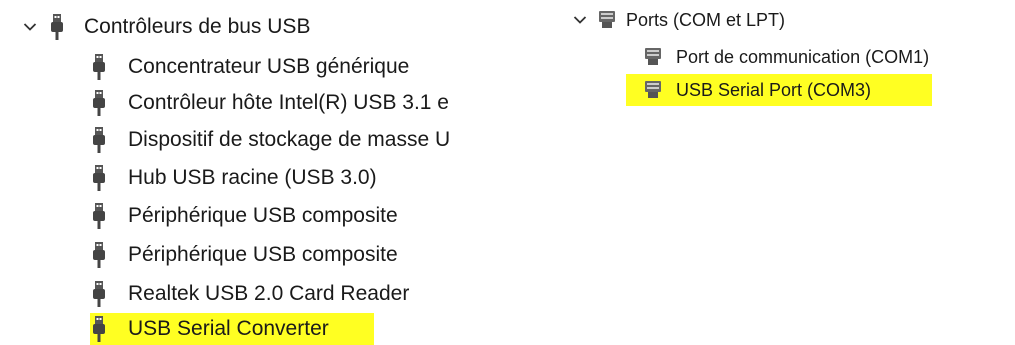 This screenshot has width=1015, height=345. I want to click on device-label: USB Serial Converter, so click(228, 328).